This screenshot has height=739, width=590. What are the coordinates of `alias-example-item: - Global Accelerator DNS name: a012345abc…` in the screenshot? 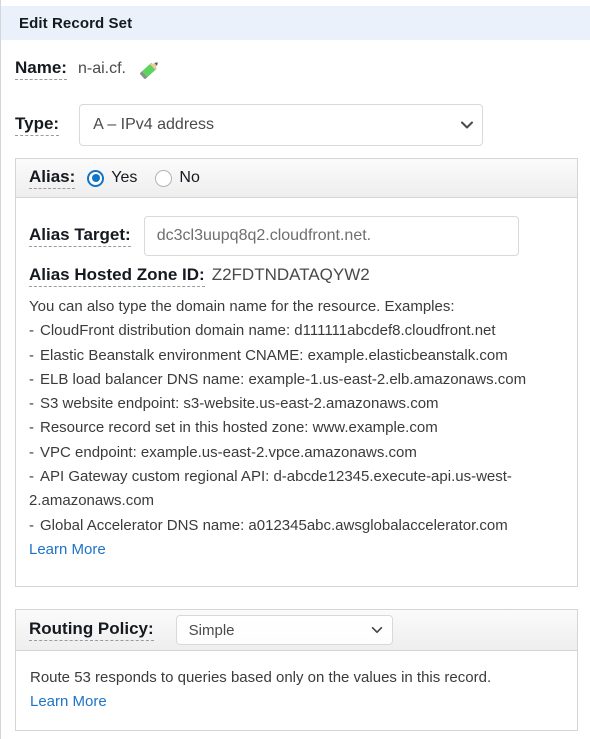 It's located at (297, 526).